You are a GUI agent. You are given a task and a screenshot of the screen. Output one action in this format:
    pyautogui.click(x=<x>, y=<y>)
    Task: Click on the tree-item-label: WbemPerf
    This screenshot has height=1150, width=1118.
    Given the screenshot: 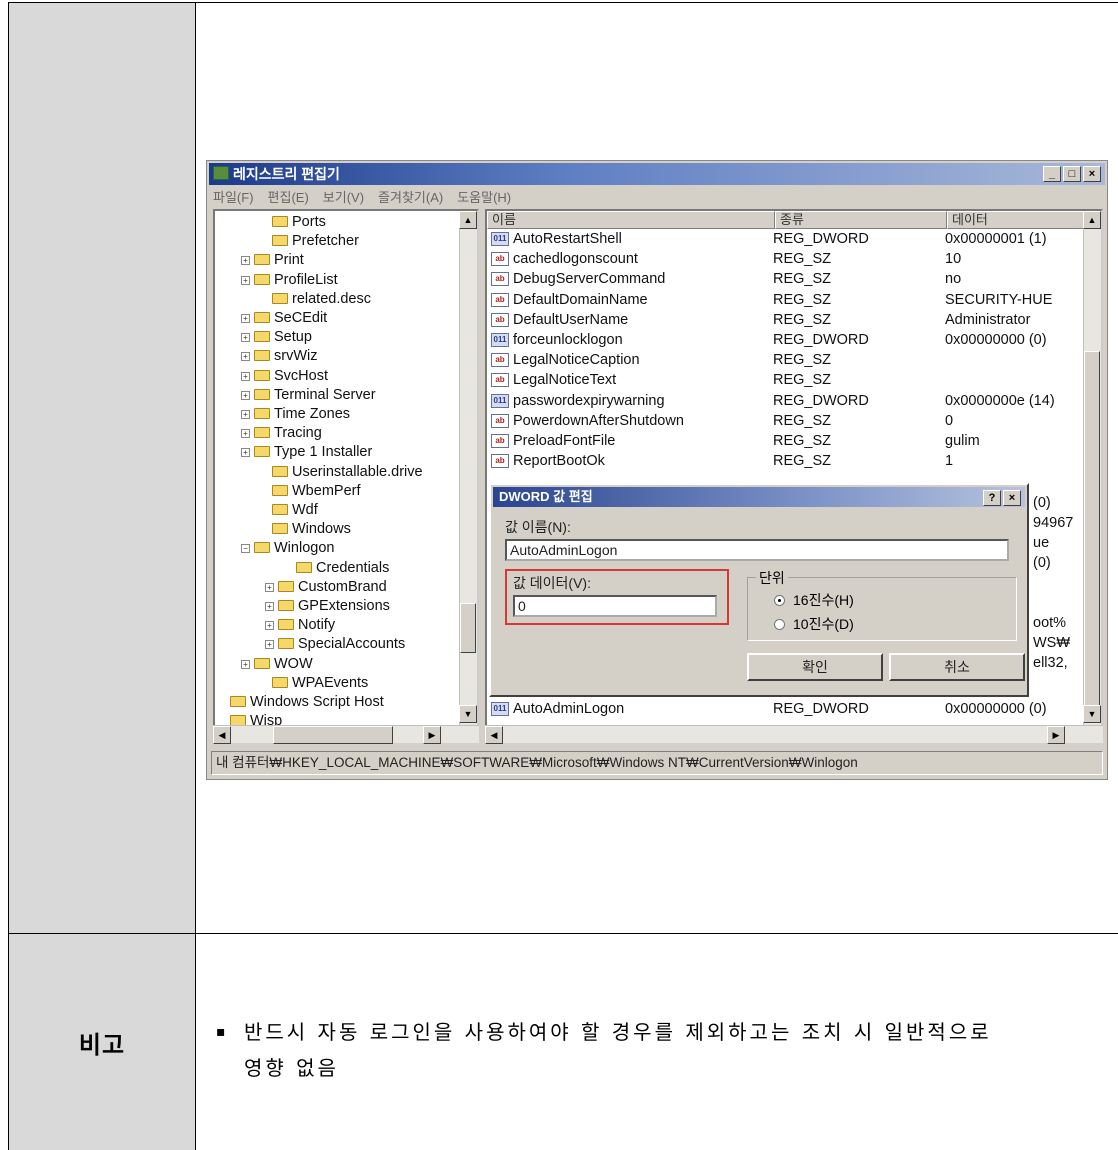 What is the action you would take?
    pyautogui.click(x=326, y=490)
    